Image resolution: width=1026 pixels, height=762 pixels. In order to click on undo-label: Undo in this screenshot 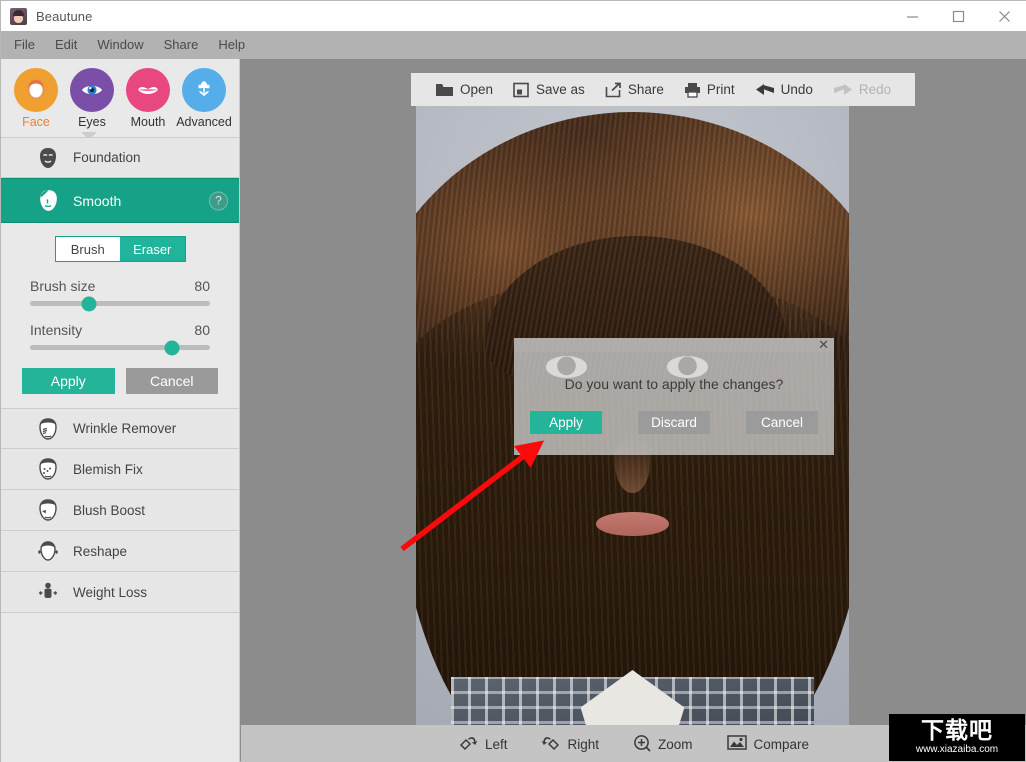, I will do `click(796, 89)`.